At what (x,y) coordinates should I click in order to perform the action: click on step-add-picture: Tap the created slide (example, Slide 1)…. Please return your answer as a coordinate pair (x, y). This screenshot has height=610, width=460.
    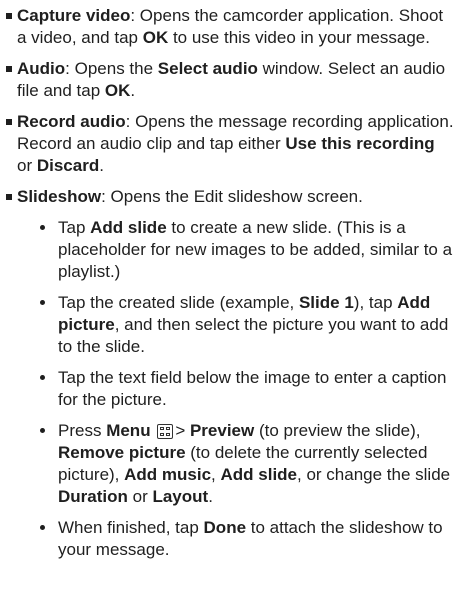
    Looking at the image, I should click on (245, 325).